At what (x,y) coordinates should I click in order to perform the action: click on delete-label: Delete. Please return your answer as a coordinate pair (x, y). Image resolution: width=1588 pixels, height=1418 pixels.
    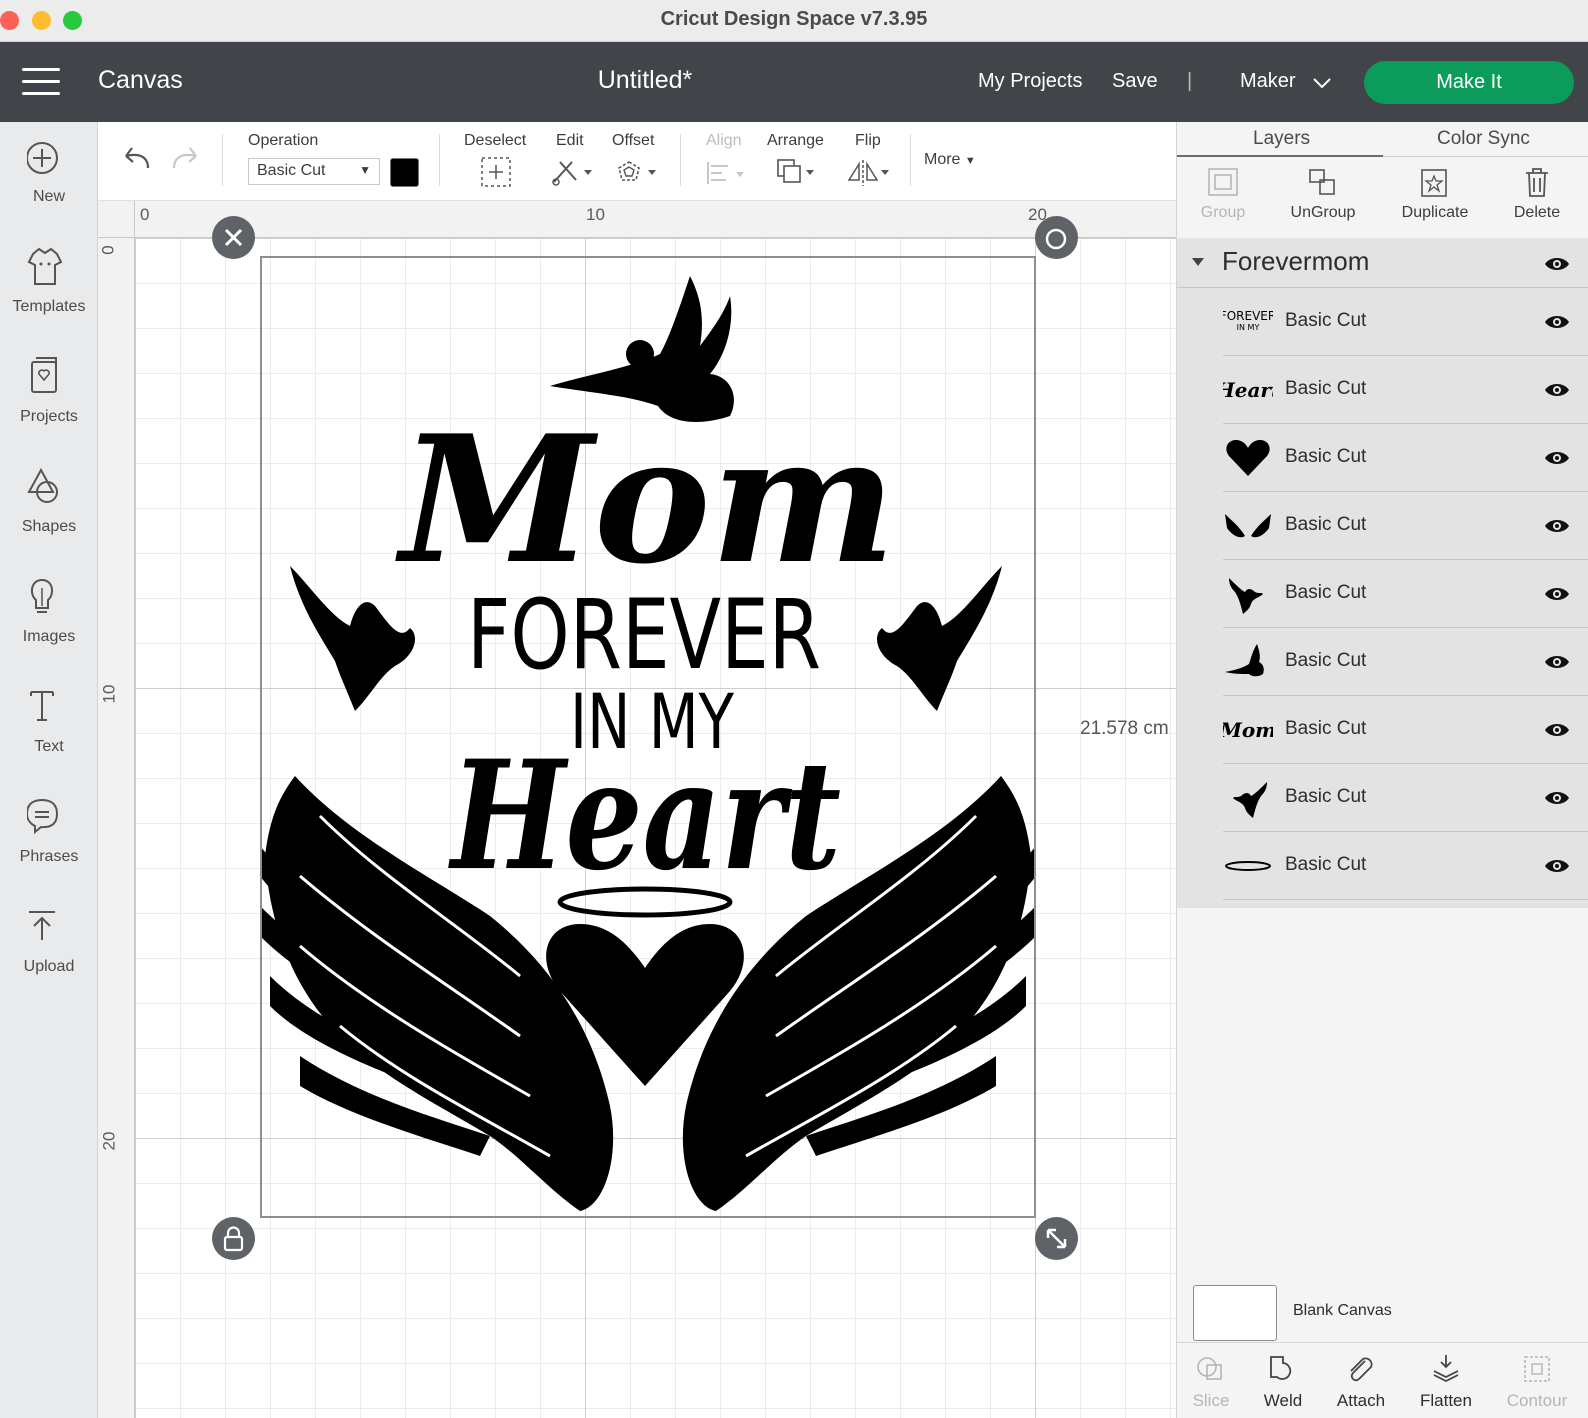
    Looking at the image, I should click on (1537, 212).